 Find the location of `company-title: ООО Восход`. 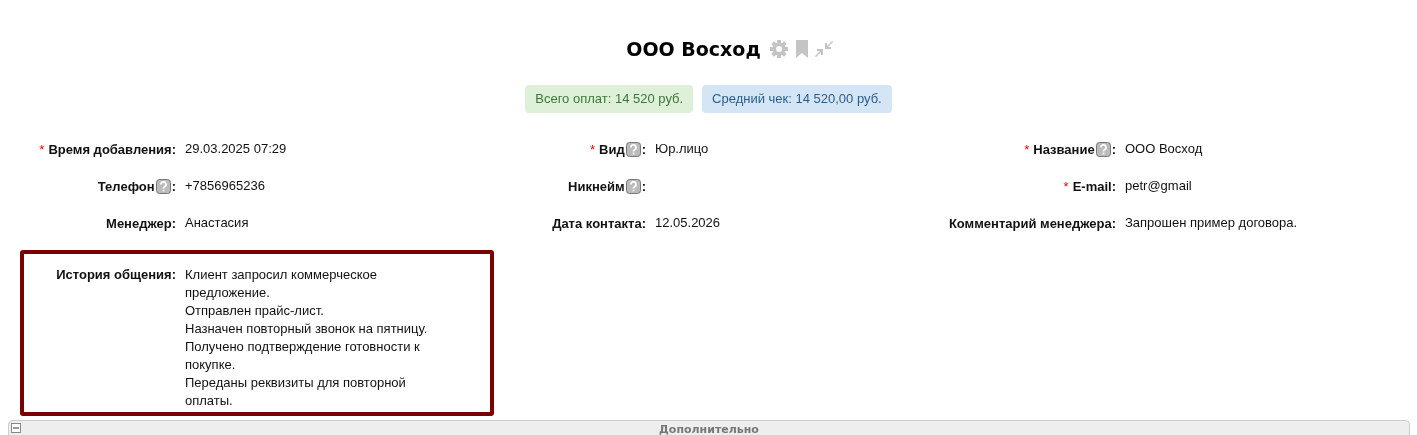

company-title: ООО Восход is located at coordinates (693, 49).